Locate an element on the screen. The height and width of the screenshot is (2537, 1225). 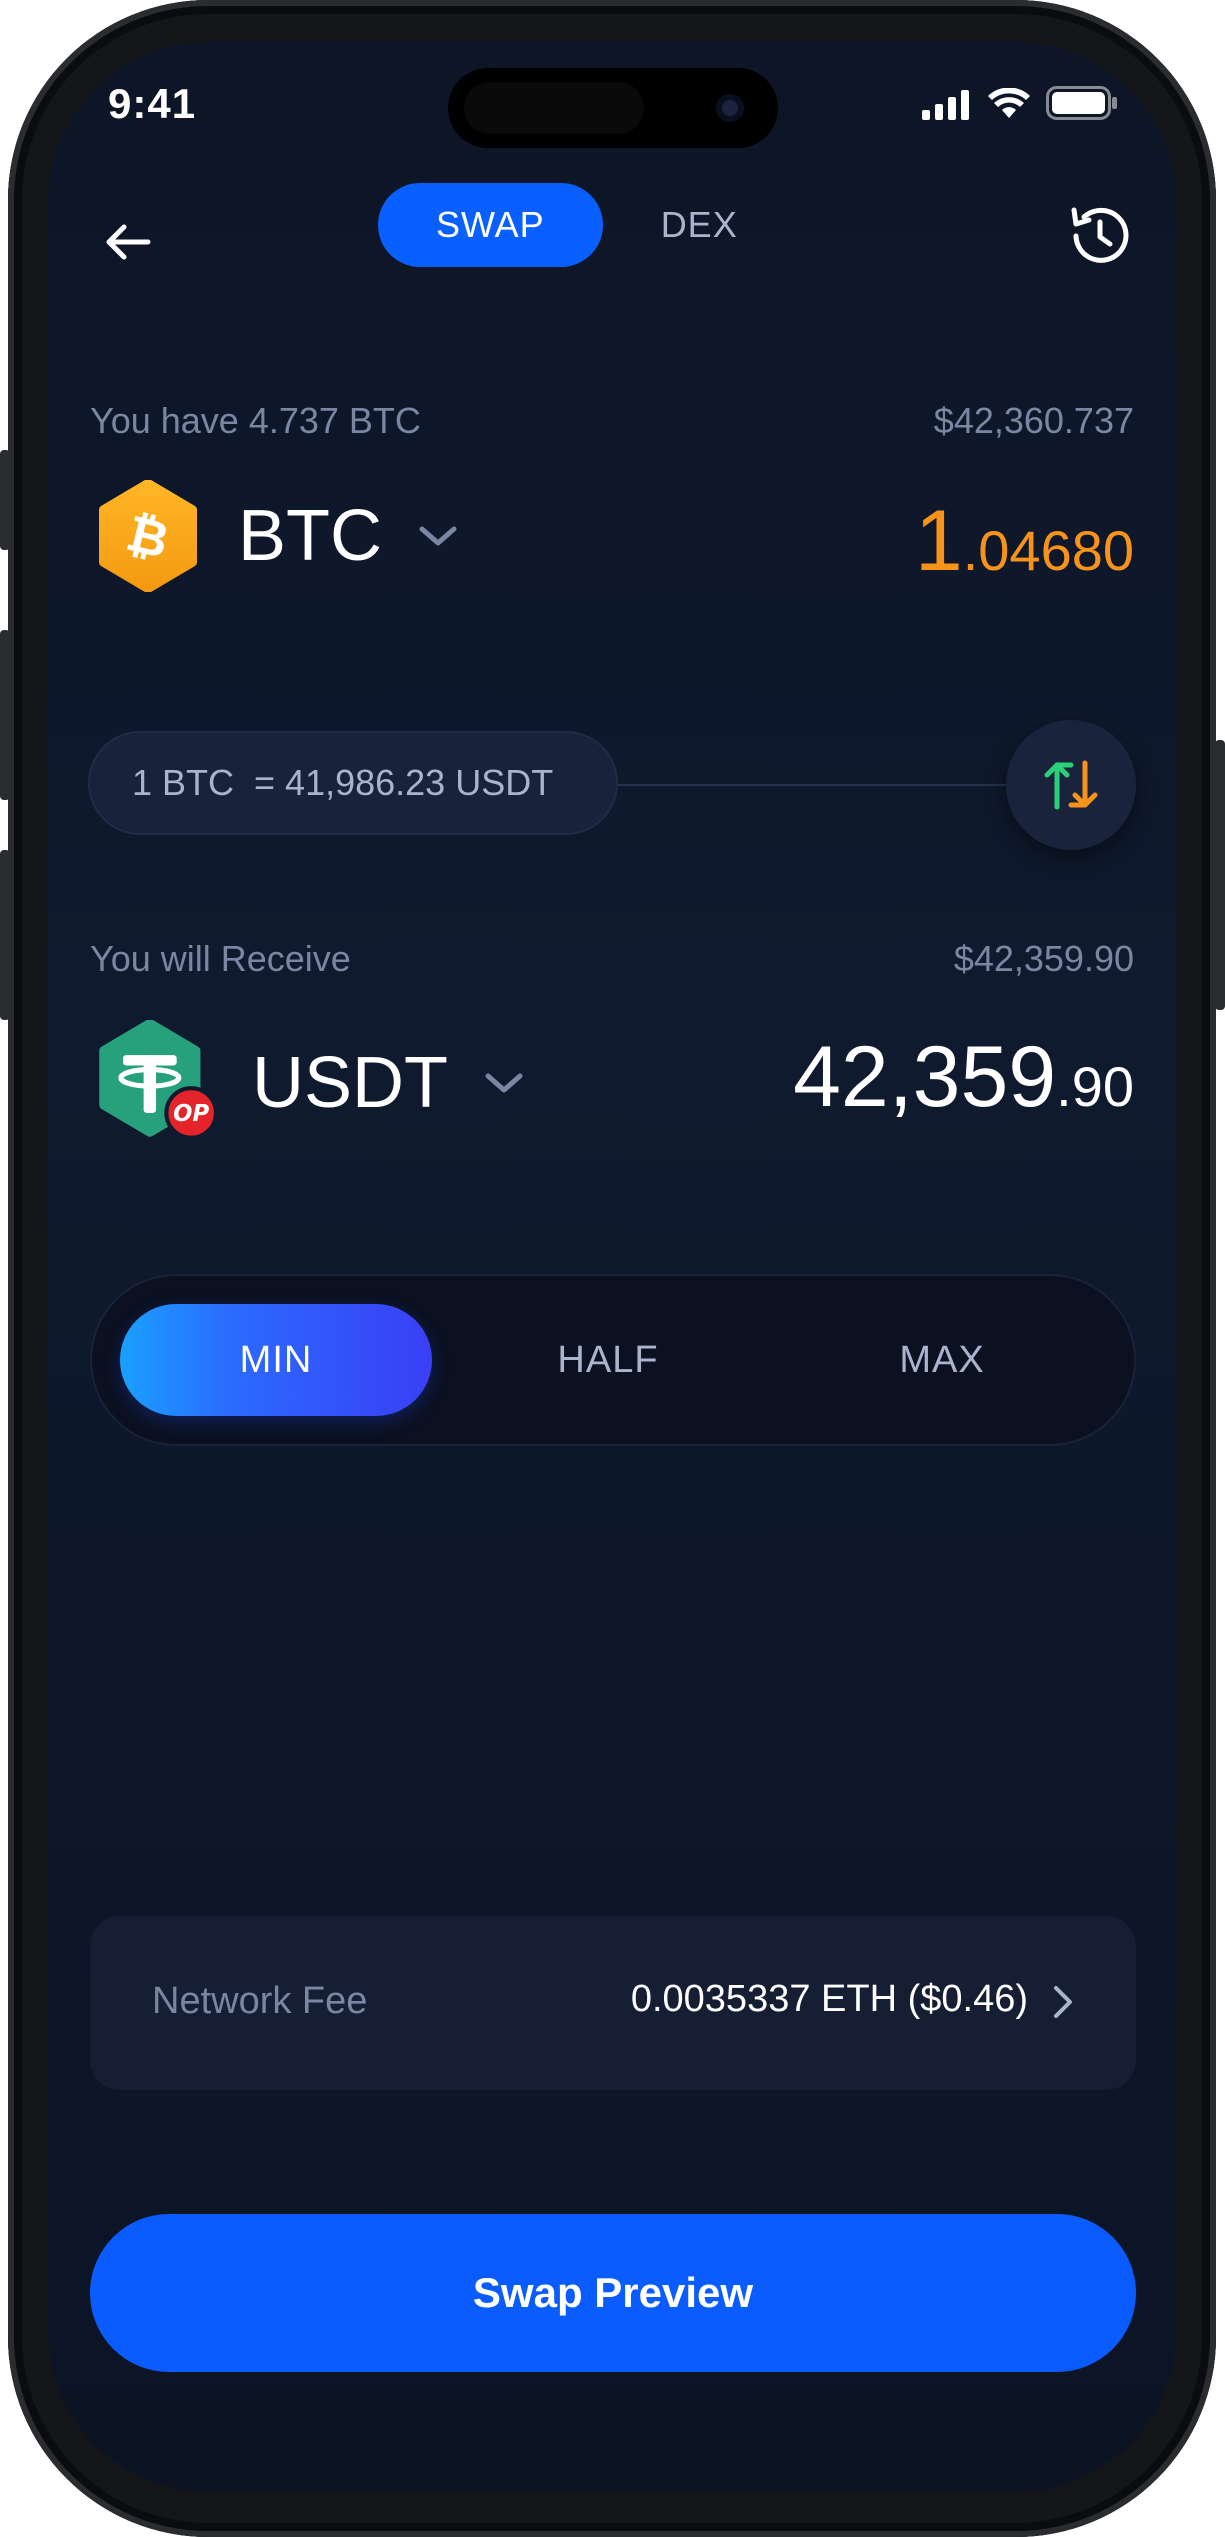
battery-icon is located at coordinates (1081, 103).